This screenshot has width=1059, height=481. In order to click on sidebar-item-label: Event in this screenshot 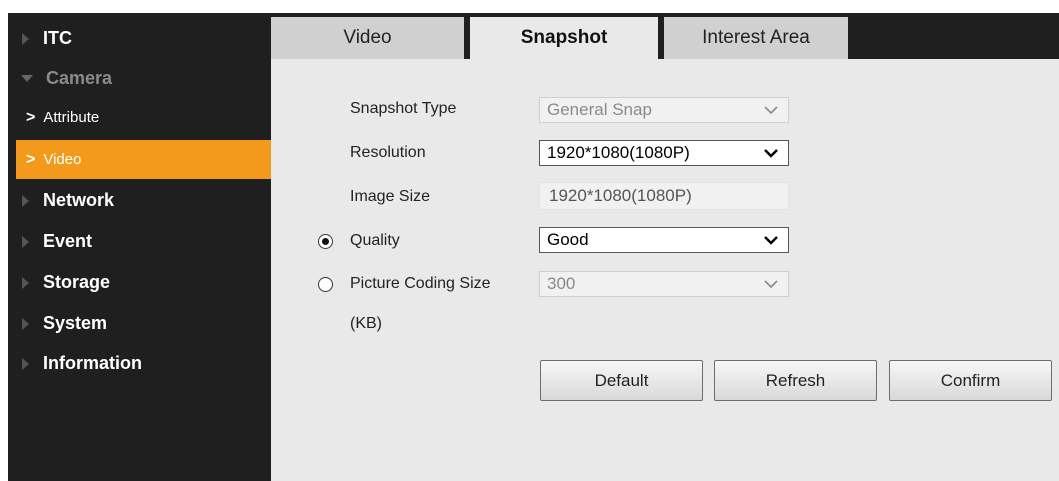, I will do `click(68, 241)`.